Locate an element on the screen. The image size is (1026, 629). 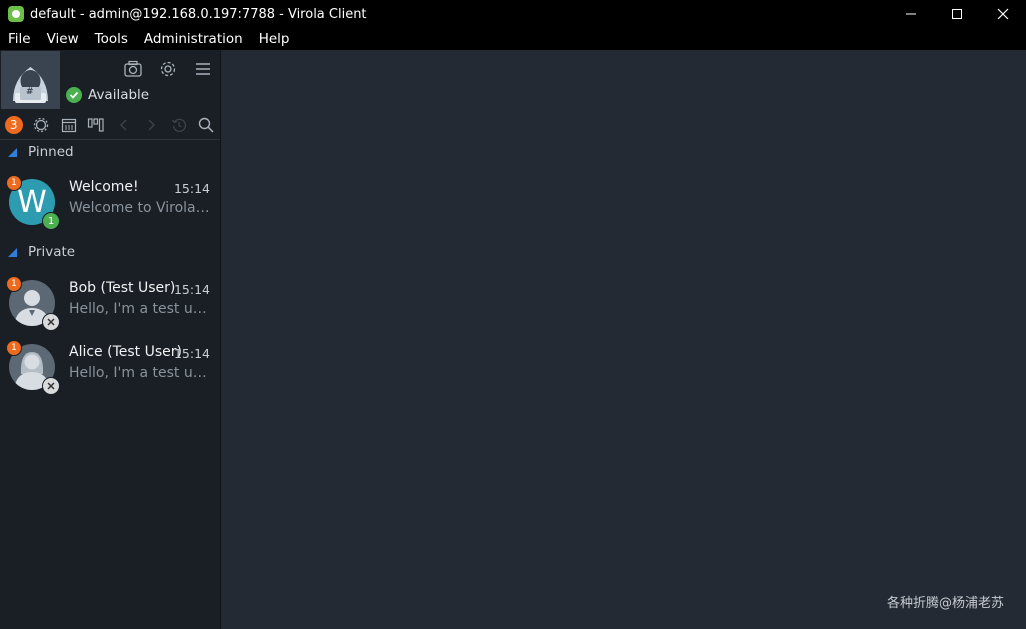
menu-bar: File View Tools Administration Help is located at coordinates (513, 39).